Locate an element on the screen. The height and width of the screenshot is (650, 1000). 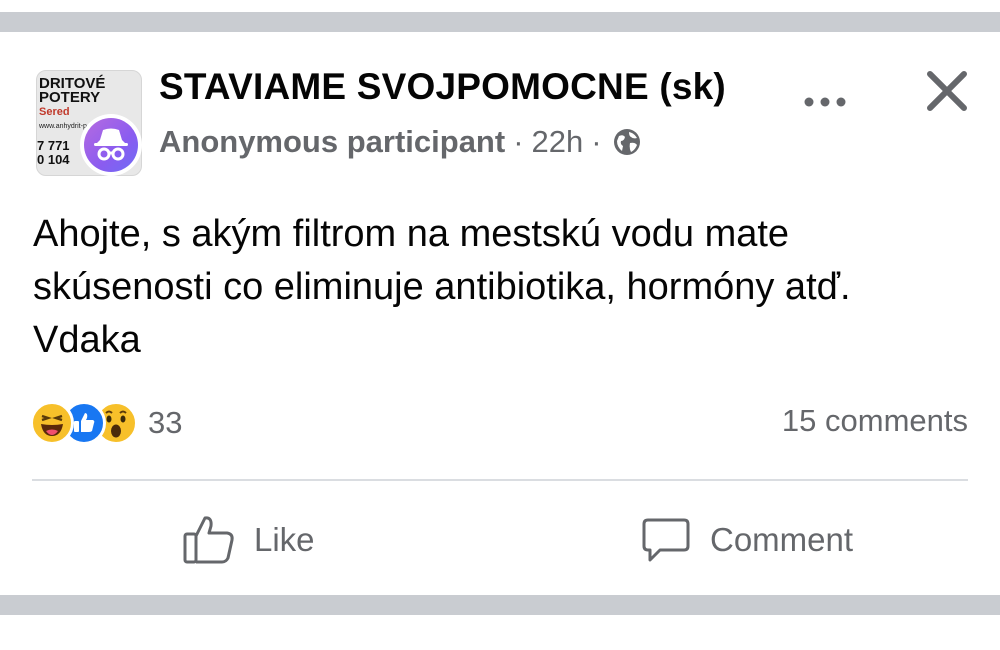
comment-icon is located at coordinates (666, 540).